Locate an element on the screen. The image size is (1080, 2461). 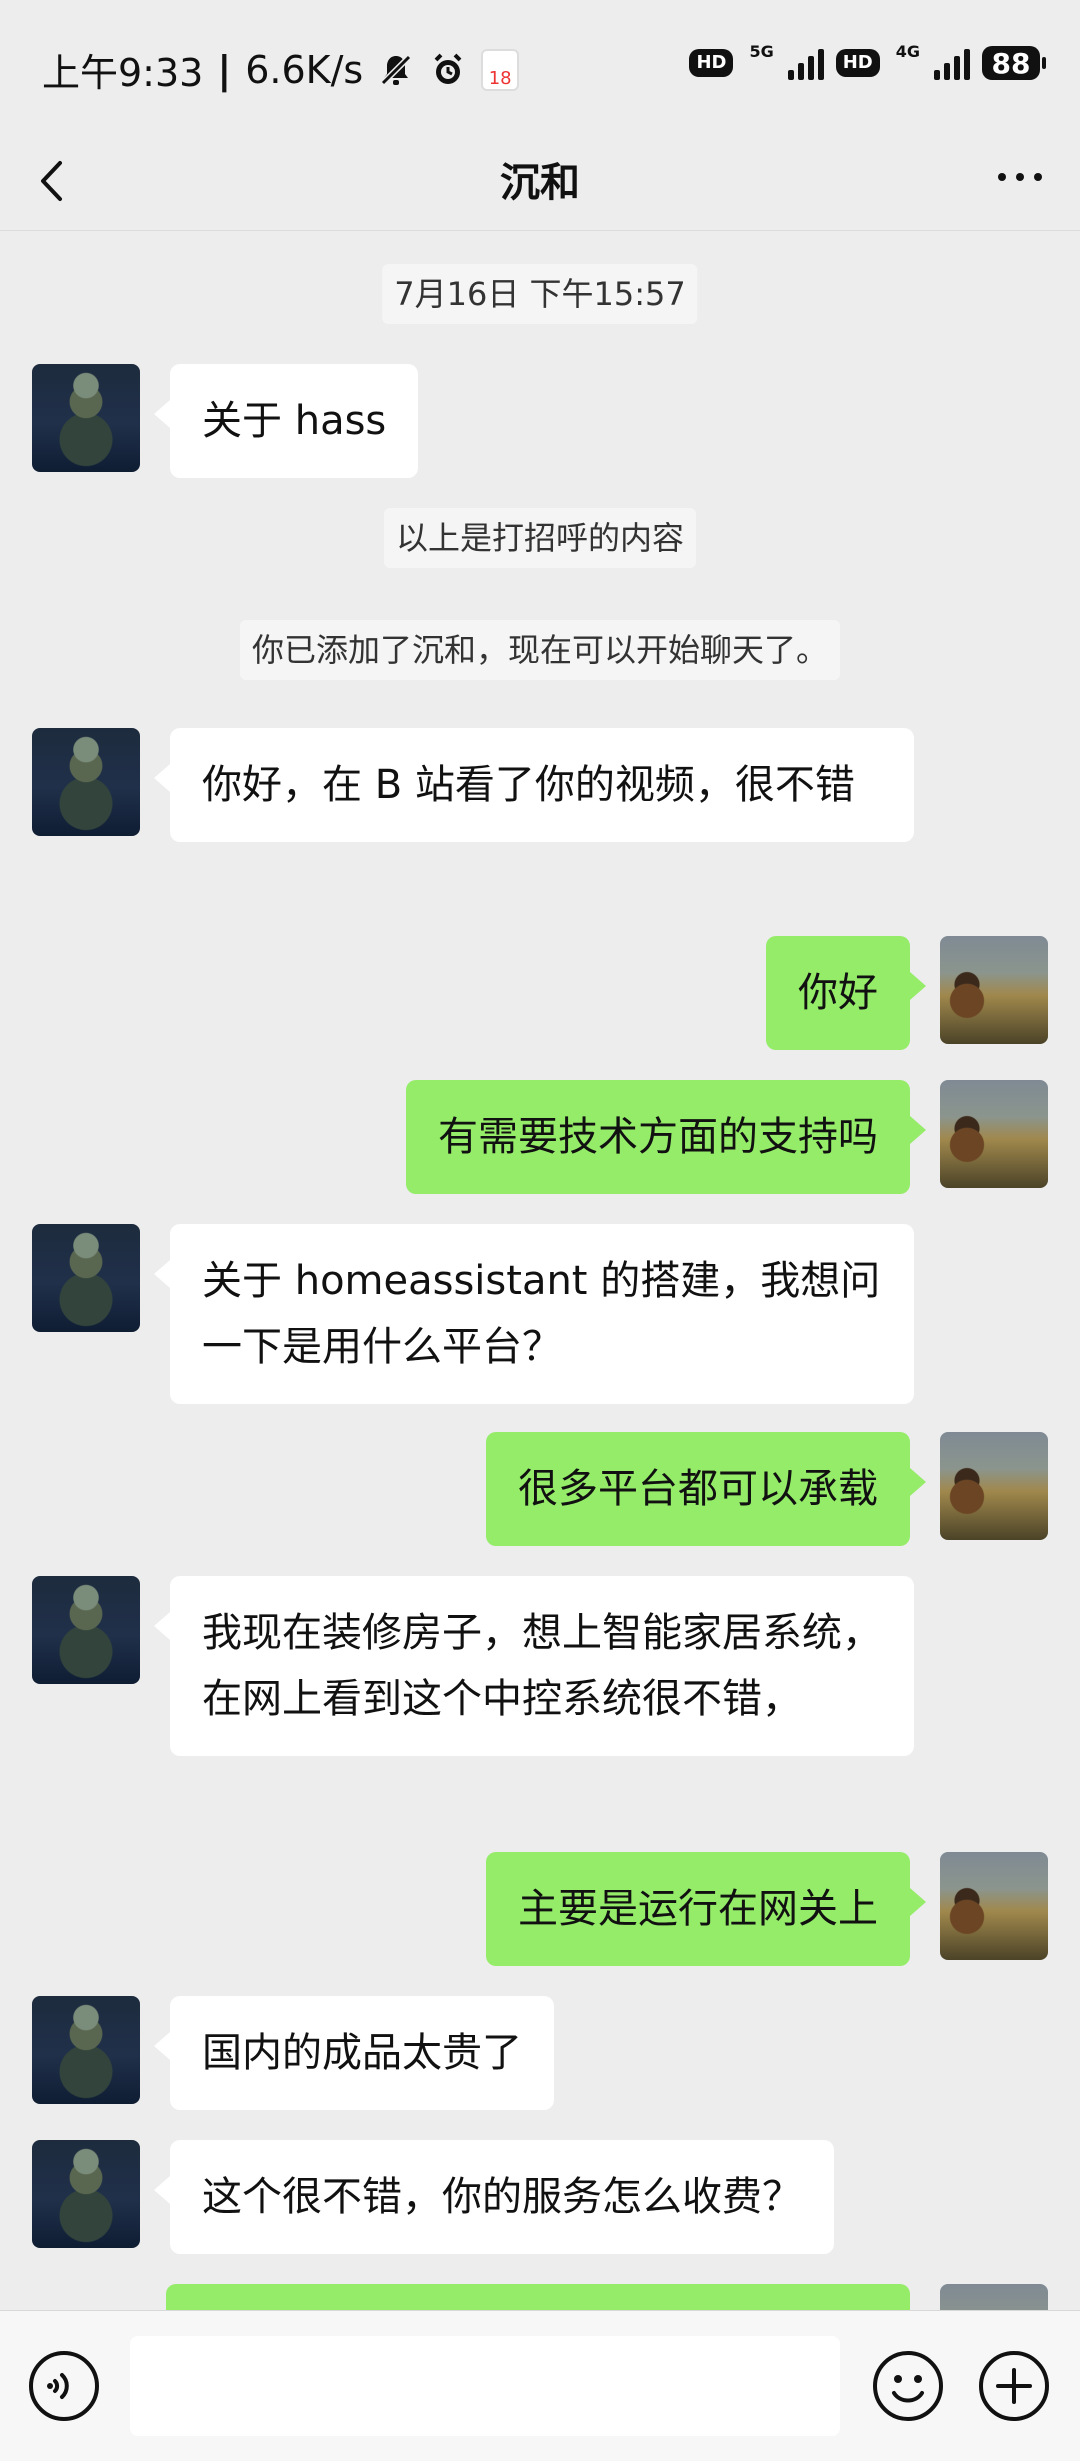
chat-header: 沉和 is located at coordinates (540, 180).